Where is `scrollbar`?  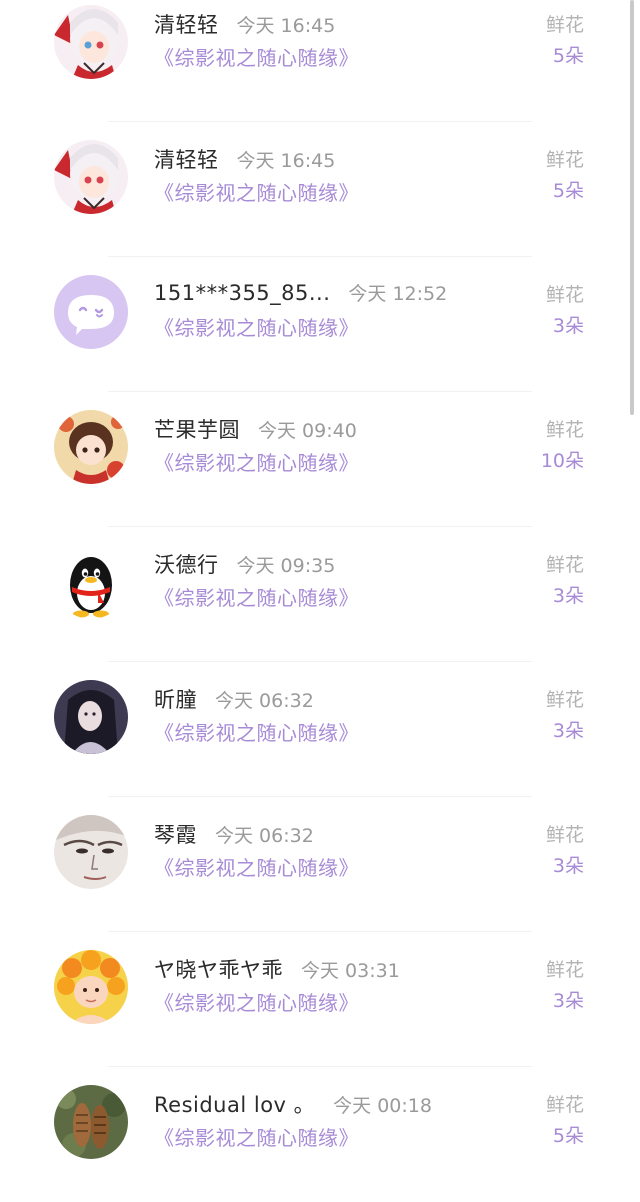 scrollbar is located at coordinates (632, 207).